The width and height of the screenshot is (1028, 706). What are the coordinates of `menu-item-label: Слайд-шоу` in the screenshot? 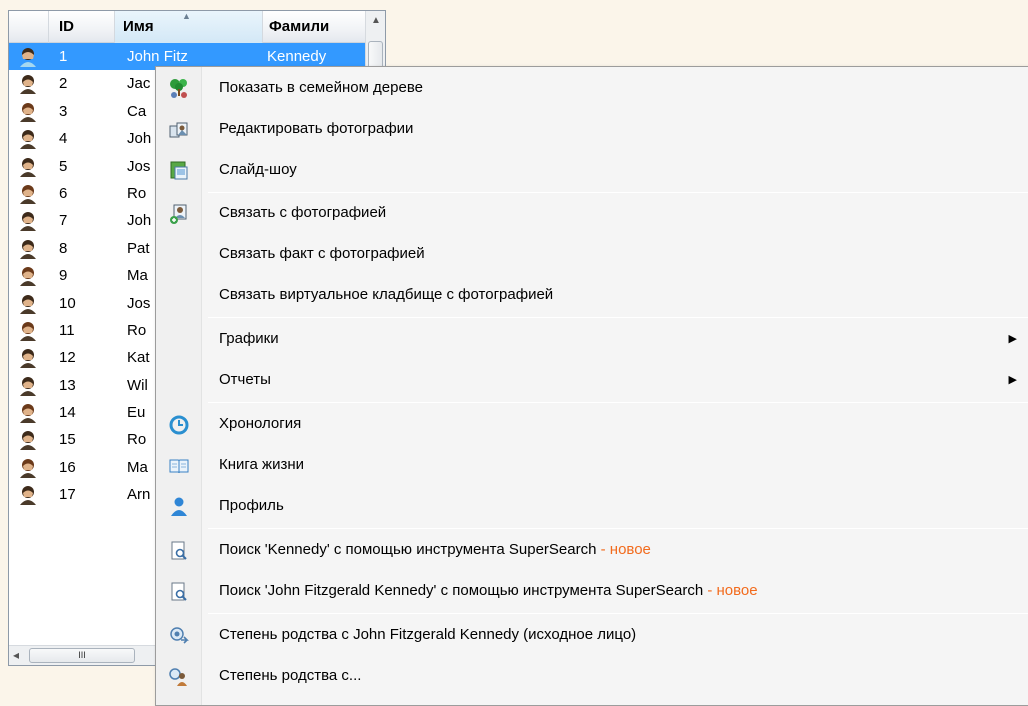 It's located at (258, 169).